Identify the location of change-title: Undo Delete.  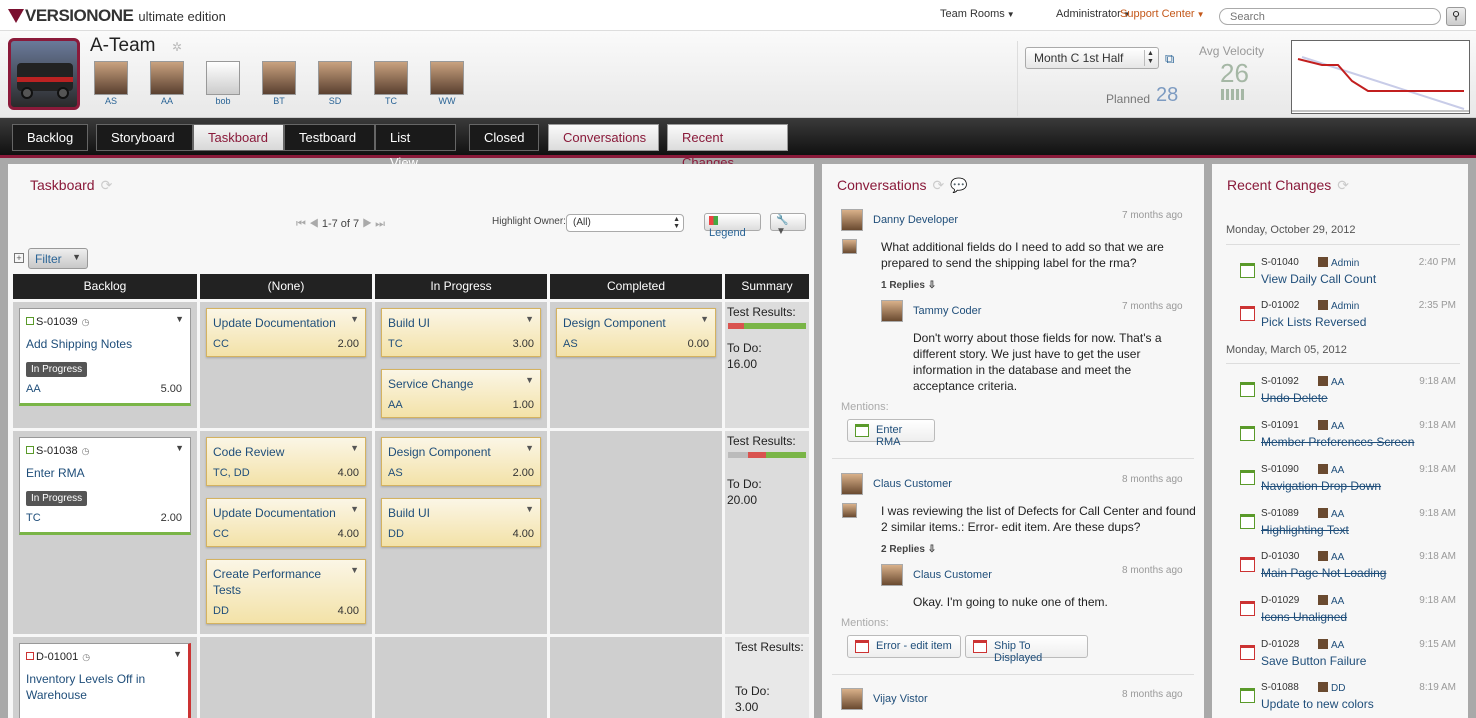
(1294, 398).